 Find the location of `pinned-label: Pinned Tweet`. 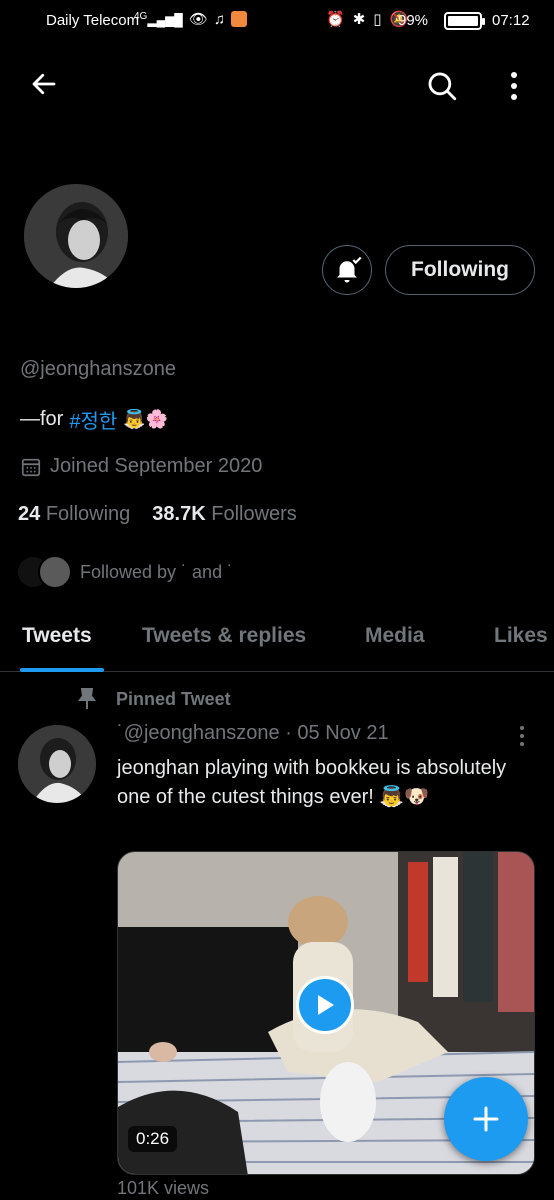

pinned-label: Pinned Tweet is located at coordinates (154, 699).